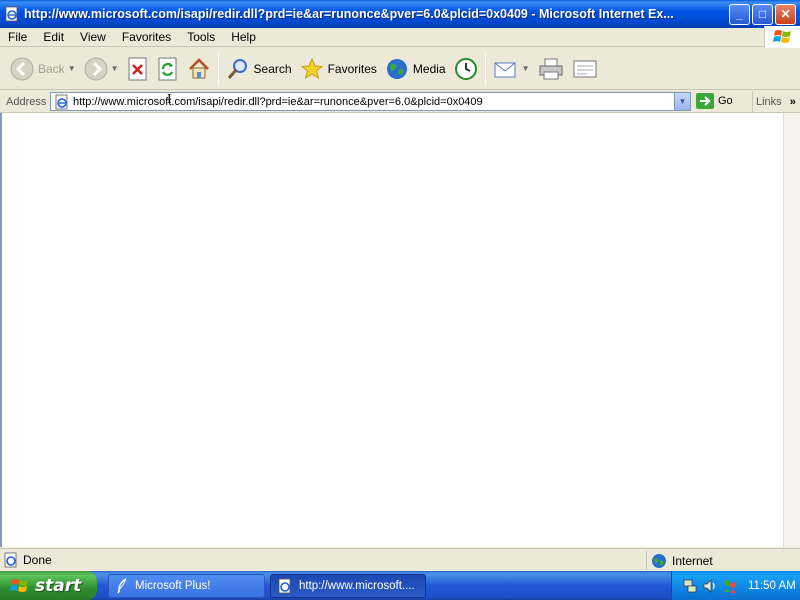 The width and height of the screenshot is (800, 600). I want to click on status-text: Done, so click(37, 560).